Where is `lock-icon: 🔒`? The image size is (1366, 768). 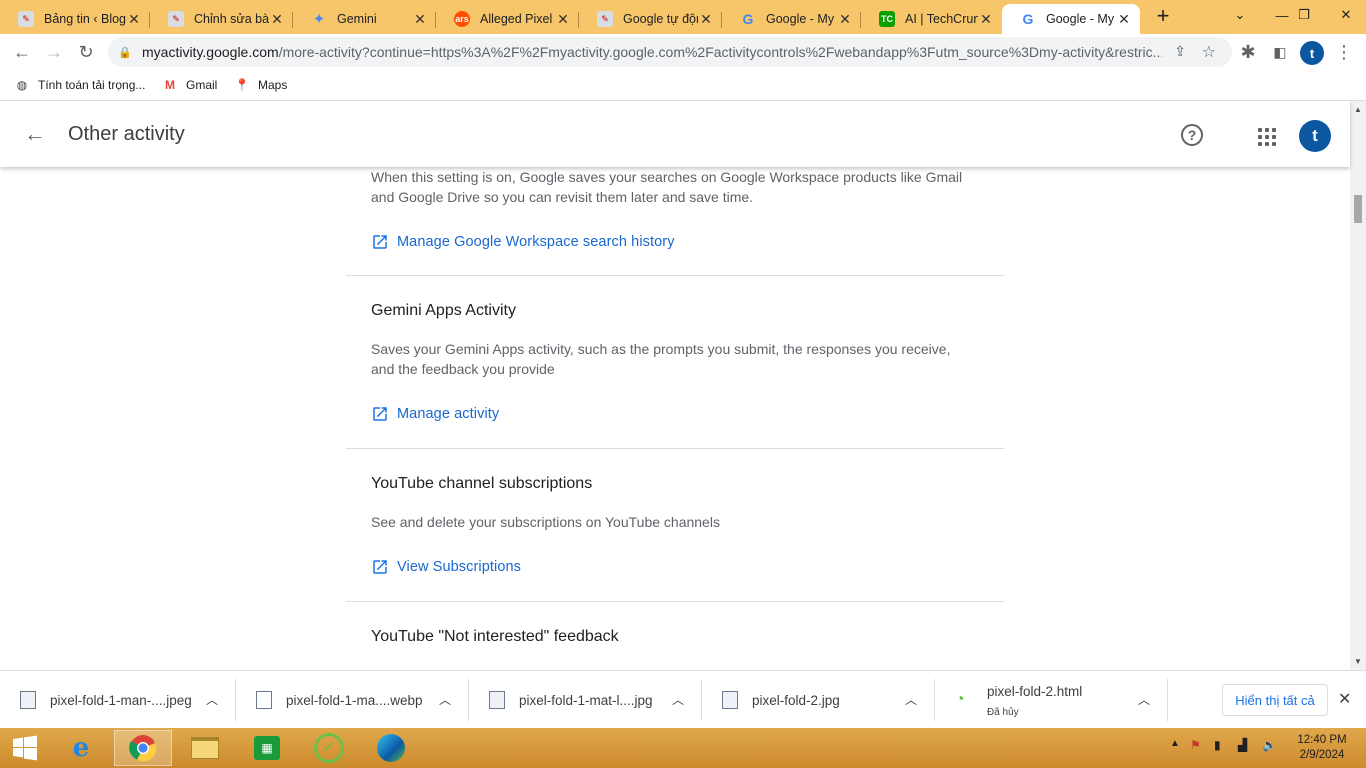
lock-icon: 🔒 is located at coordinates (125, 52).